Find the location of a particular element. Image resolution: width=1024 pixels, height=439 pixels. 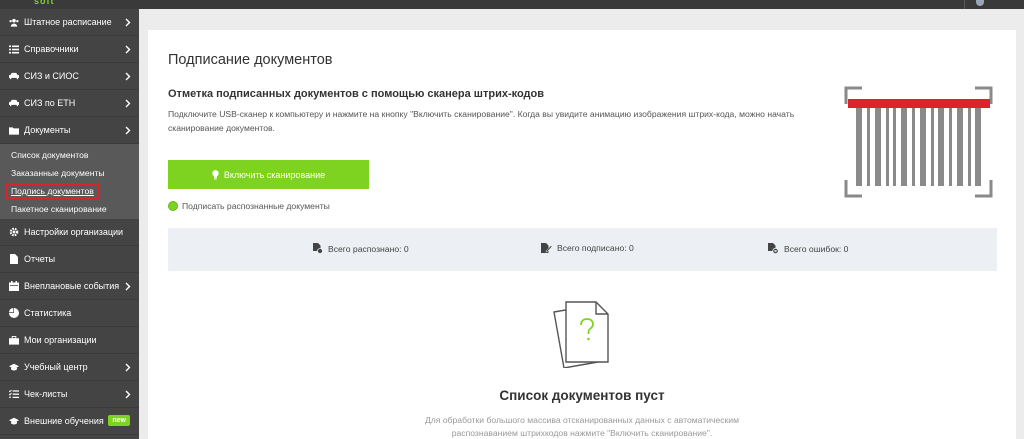

sidebar-item-label: Внеплановые события is located at coordinates (72, 286).